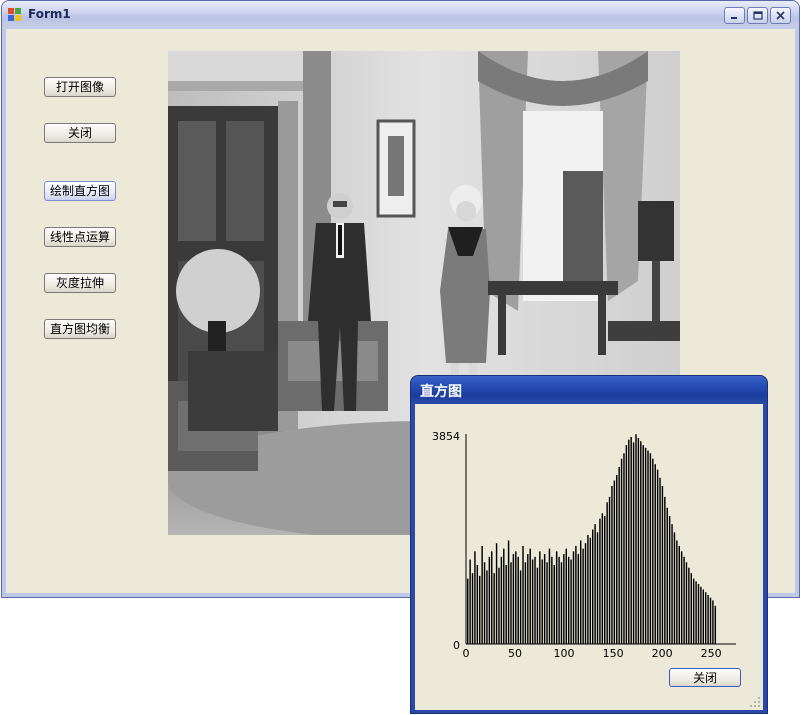  Describe the element at coordinates (446, 436) in the screenshot. I see `y-tick-label: 3854` at that location.